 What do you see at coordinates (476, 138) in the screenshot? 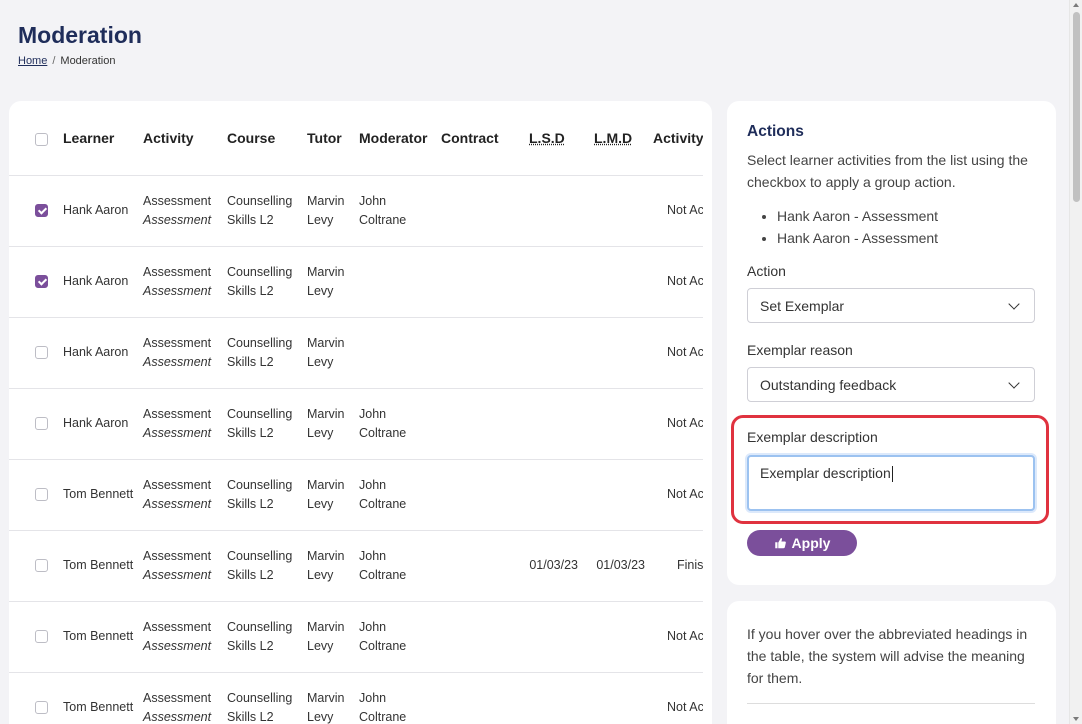
I see `column-header-contract: Contract` at bounding box center [476, 138].